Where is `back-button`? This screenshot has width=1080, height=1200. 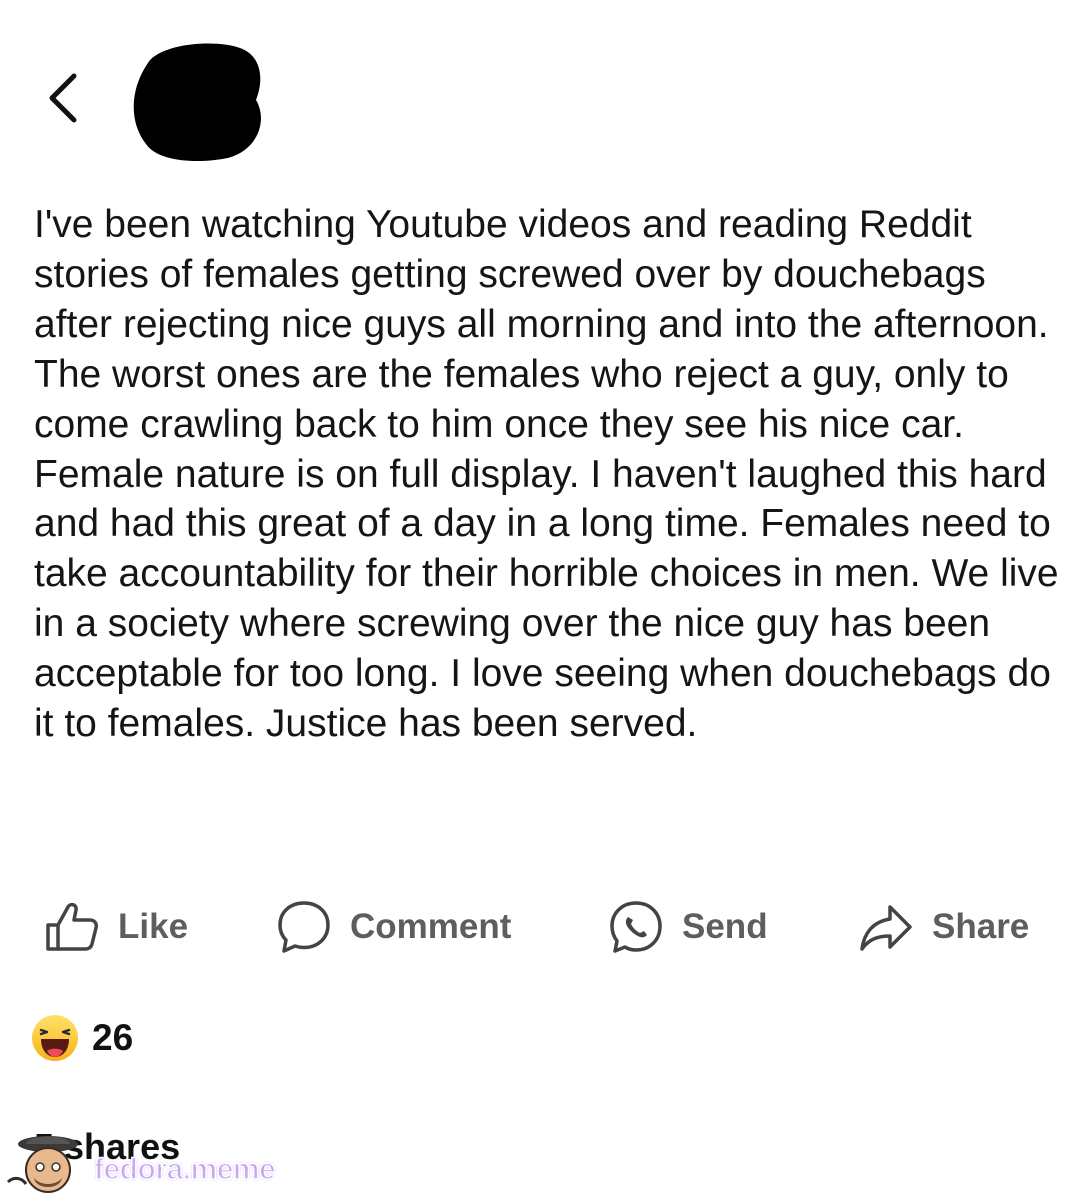
back-button is located at coordinates (64, 98).